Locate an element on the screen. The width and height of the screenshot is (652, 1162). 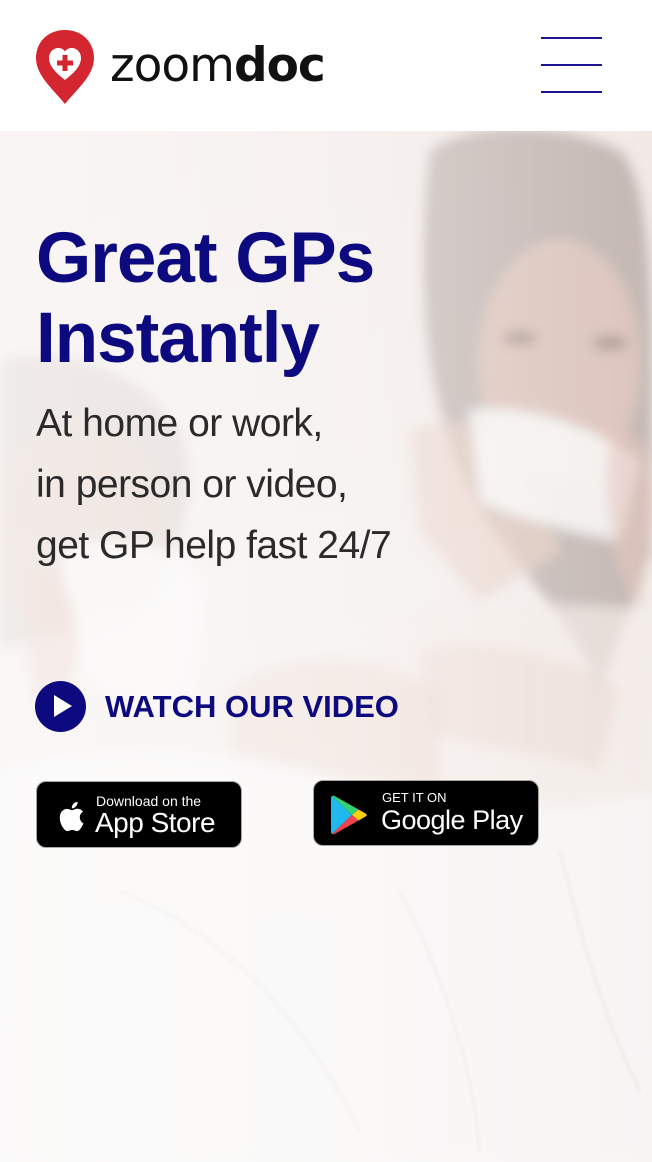
google-play-small-text: GET IT ON is located at coordinates (414, 797).